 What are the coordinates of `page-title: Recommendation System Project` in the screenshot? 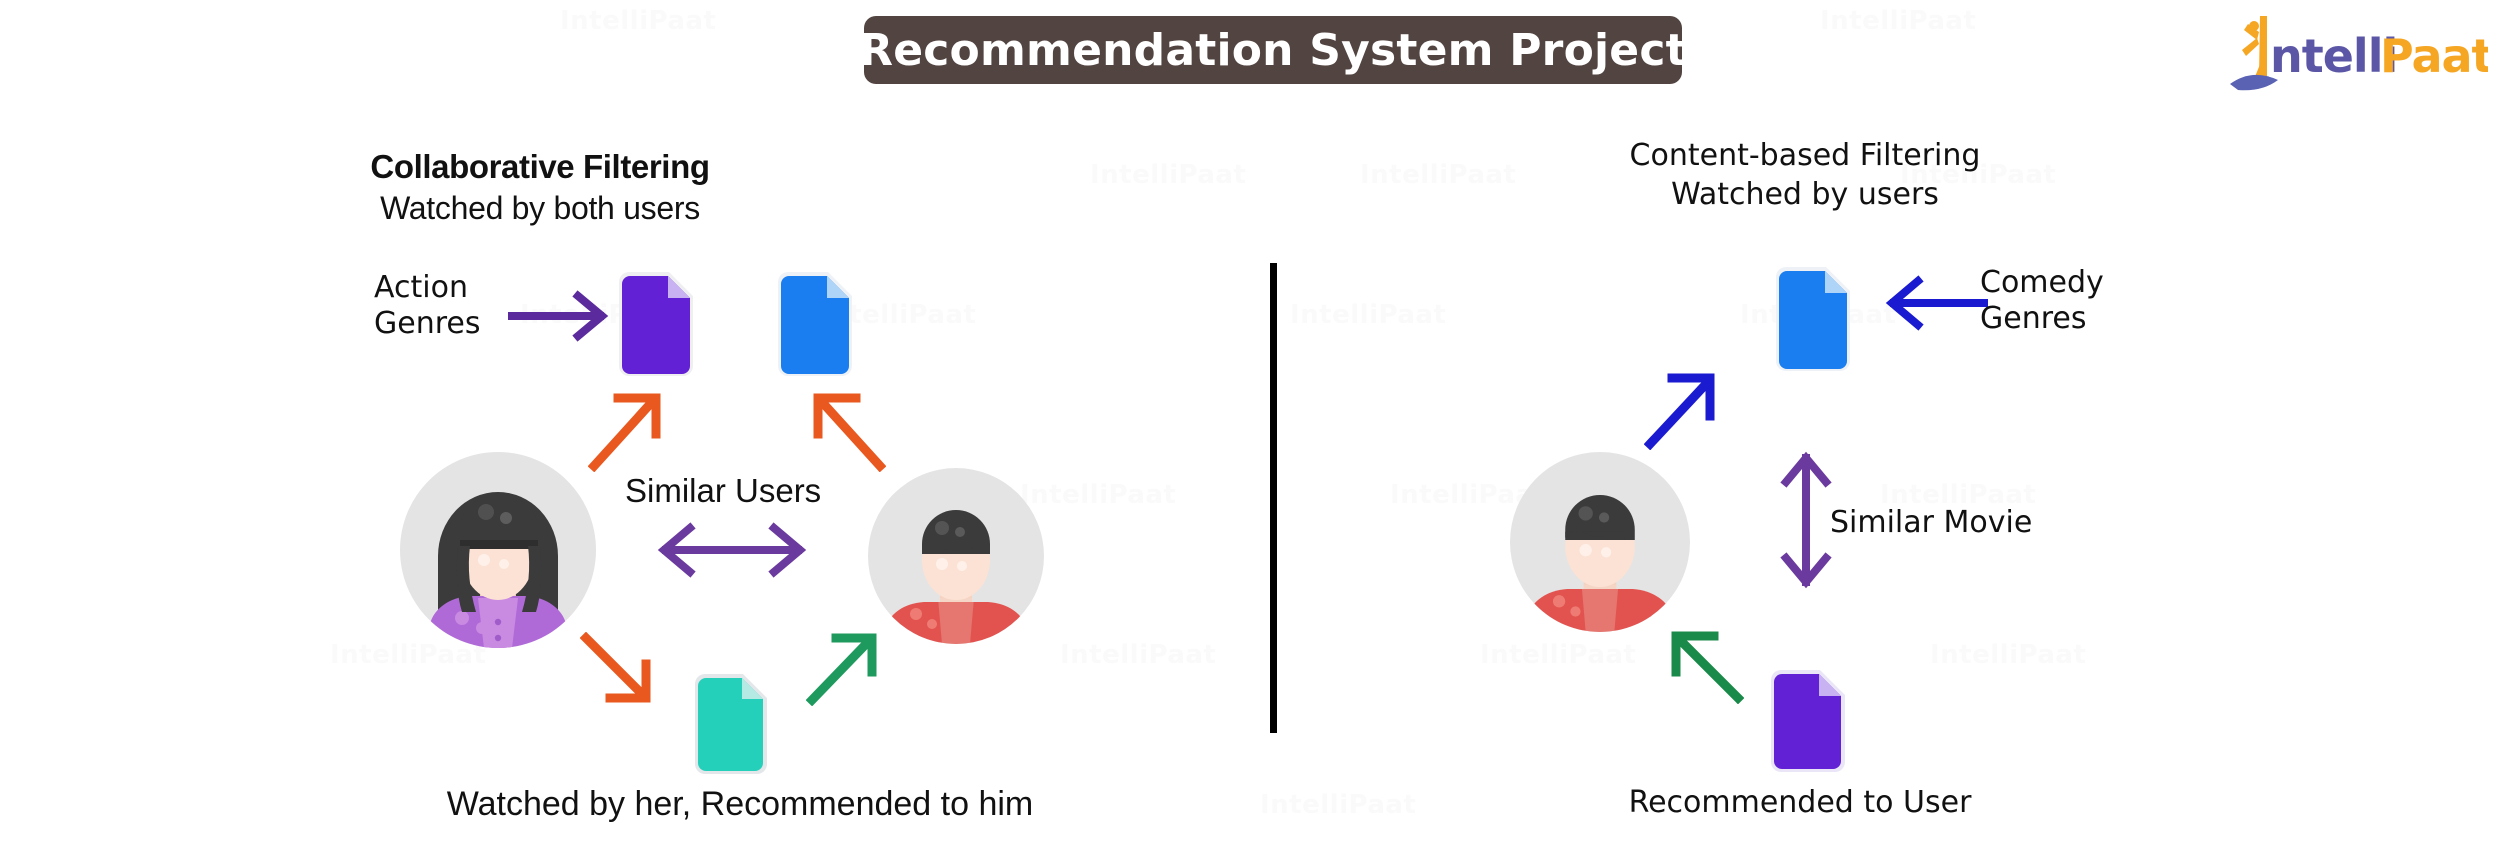 It's located at (1273, 50).